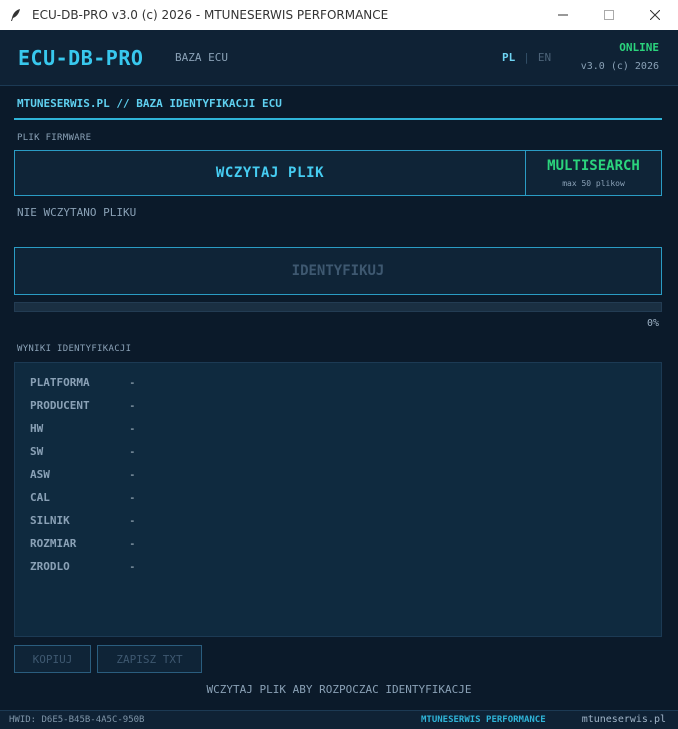 This screenshot has height=729, width=678. Describe the element at coordinates (77, 212) in the screenshot. I see `file-status: NIE WCZYTANO PLIKU` at that location.